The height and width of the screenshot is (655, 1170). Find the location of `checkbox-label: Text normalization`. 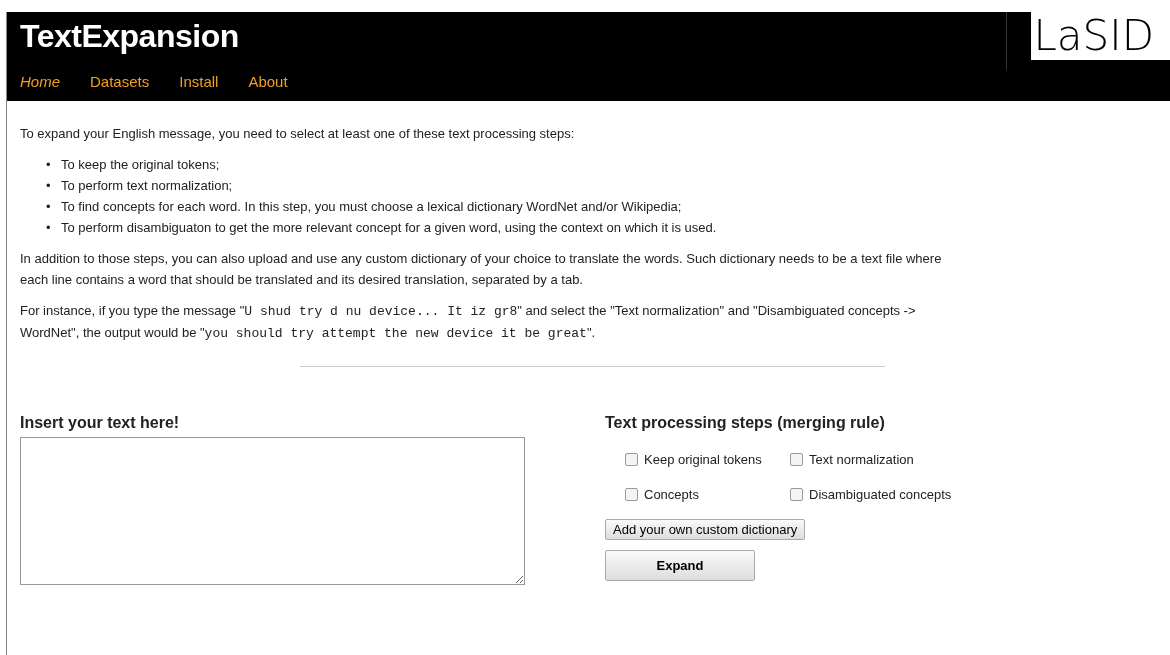

checkbox-label: Text normalization is located at coordinates (861, 460).